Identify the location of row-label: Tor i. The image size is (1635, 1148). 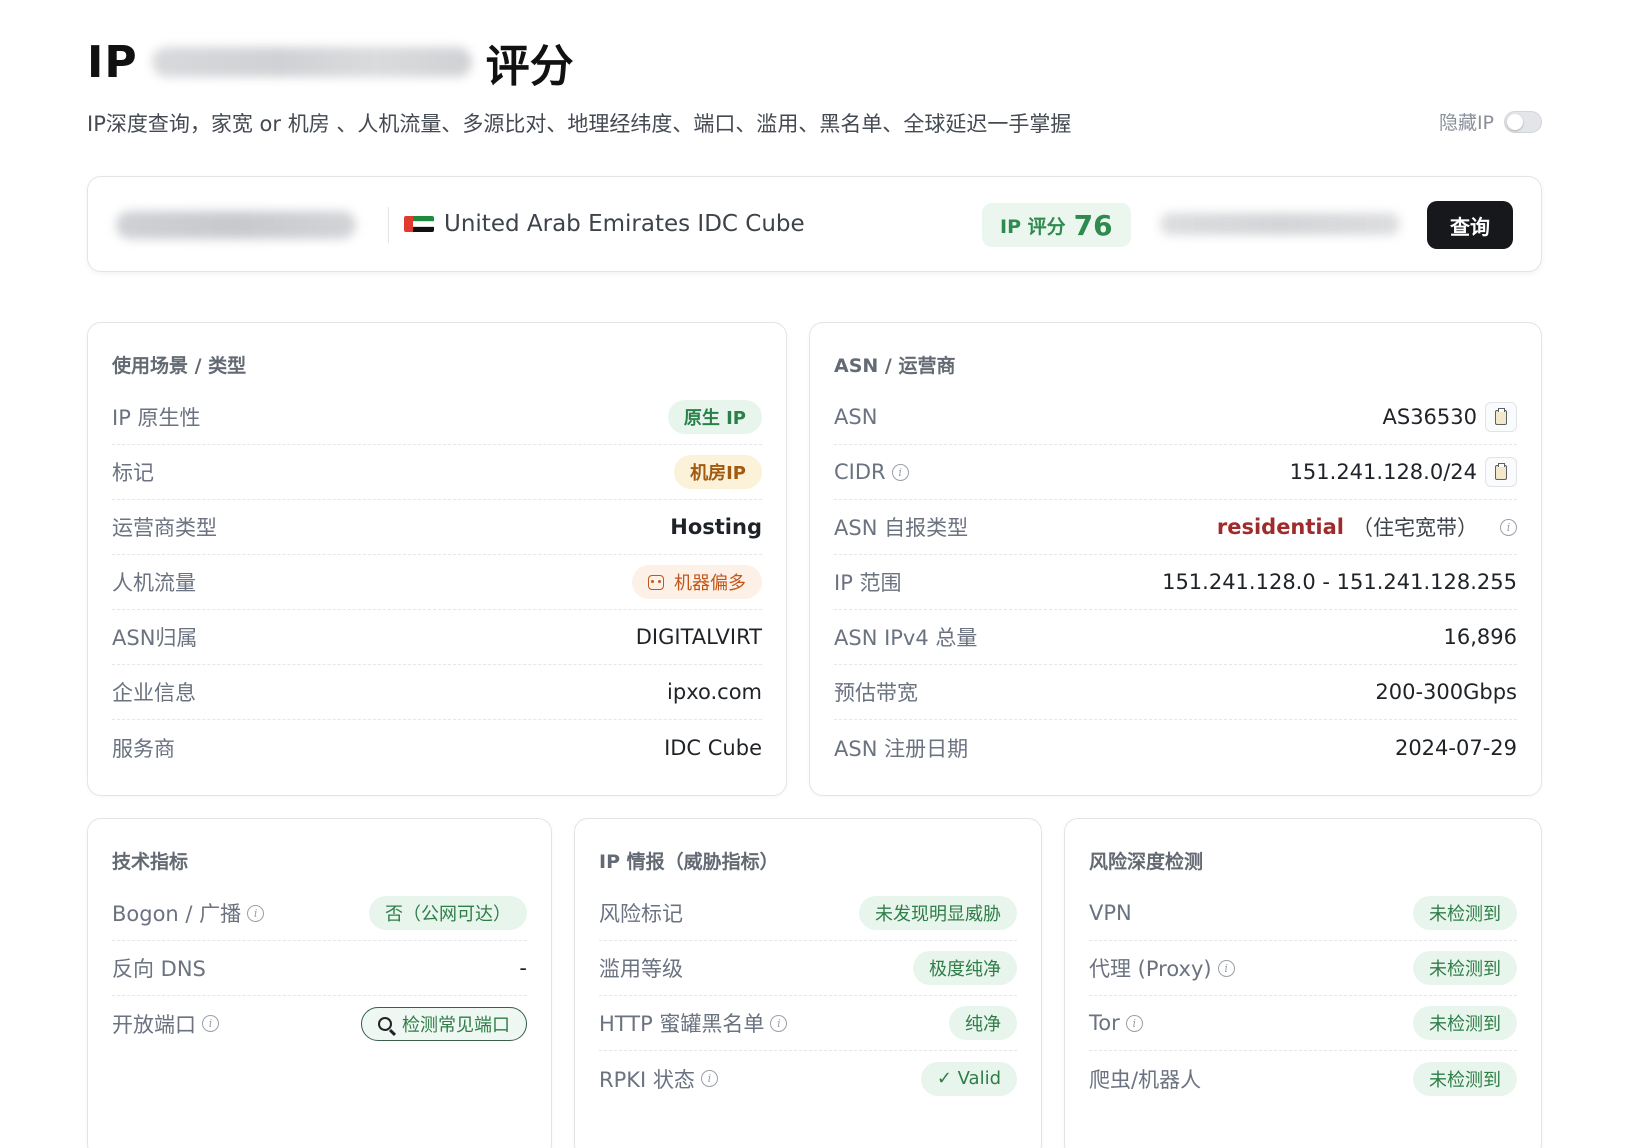
(1116, 1023).